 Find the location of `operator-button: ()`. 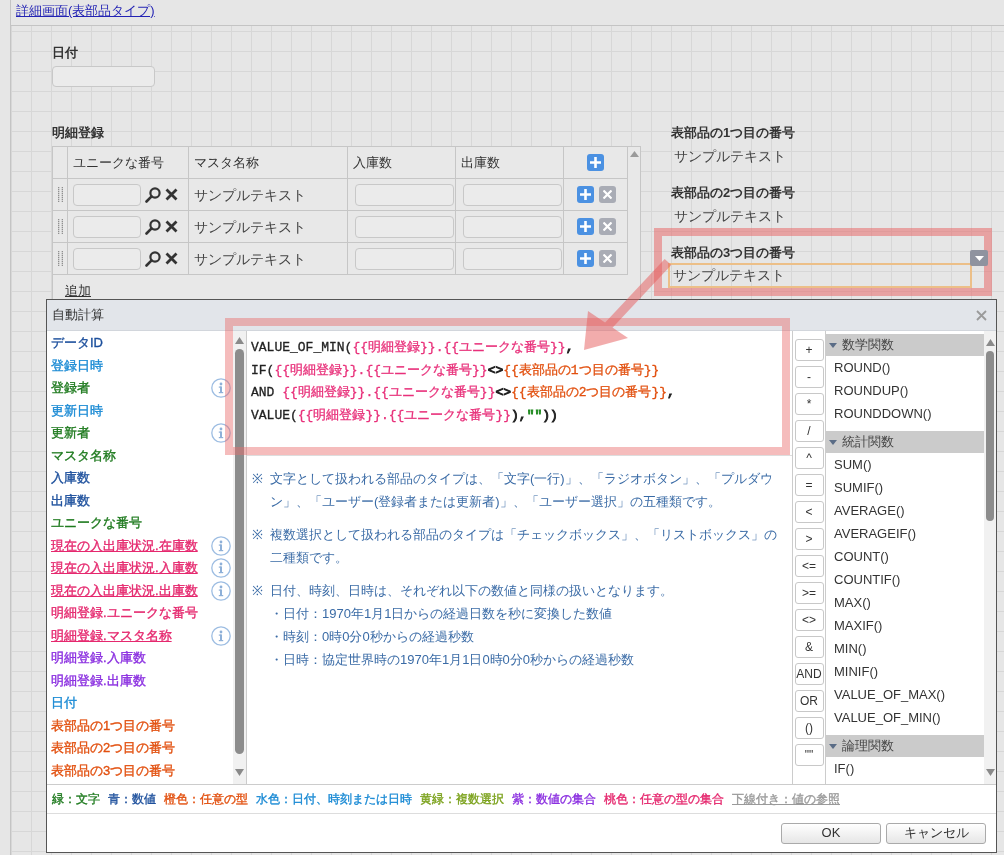

operator-button: () is located at coordinates (809, 728).